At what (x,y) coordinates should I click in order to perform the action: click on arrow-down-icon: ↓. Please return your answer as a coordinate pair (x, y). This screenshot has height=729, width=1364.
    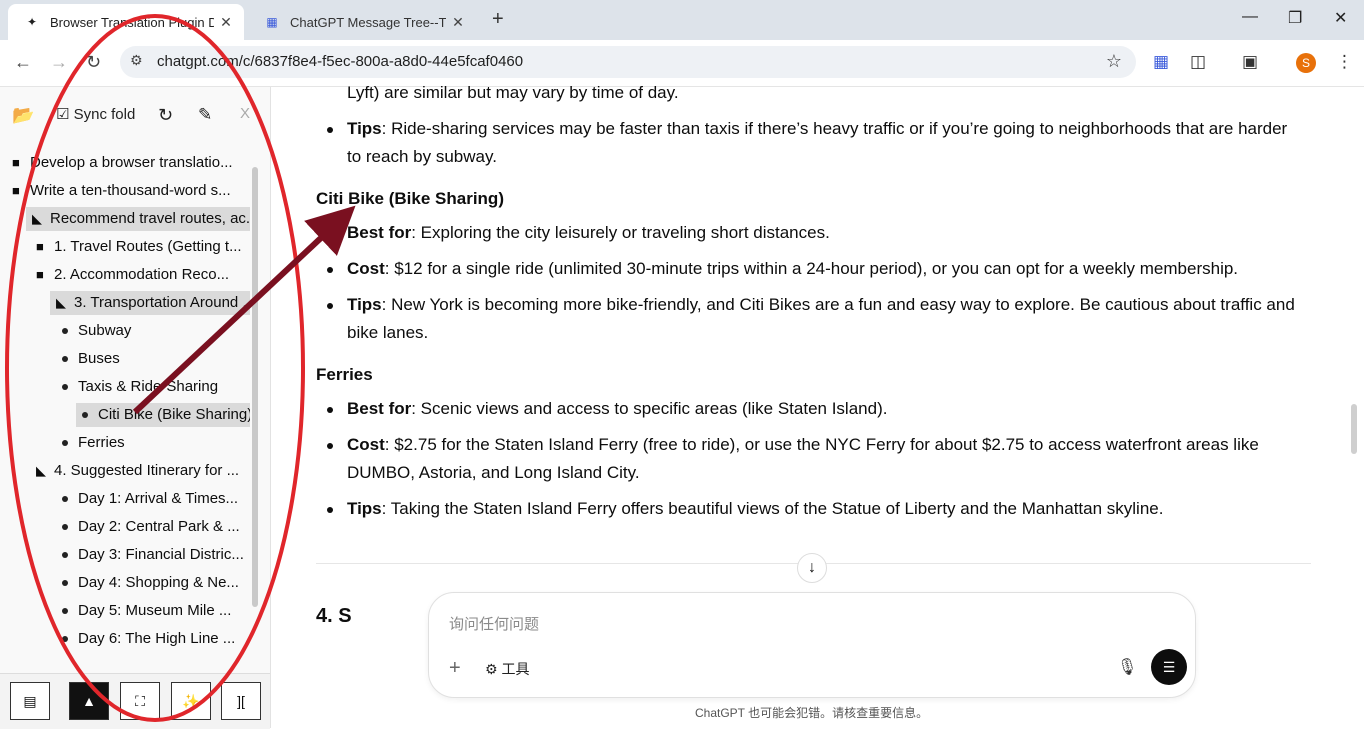
    Looking at the image, I should click on (812, 567).